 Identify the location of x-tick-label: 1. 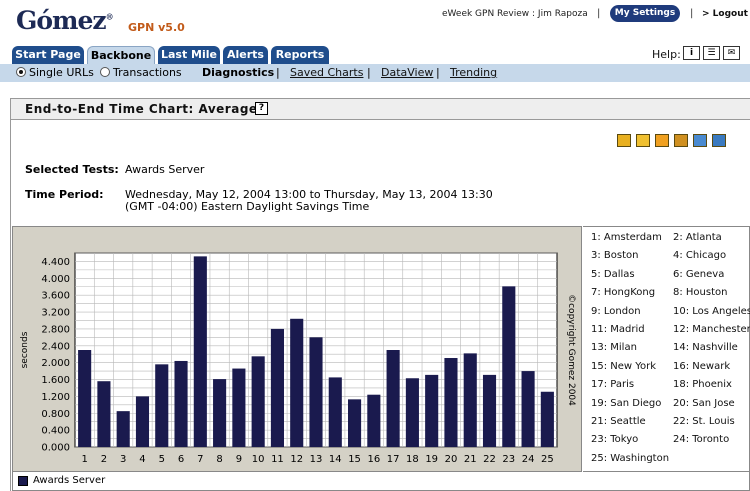
(84, 459).